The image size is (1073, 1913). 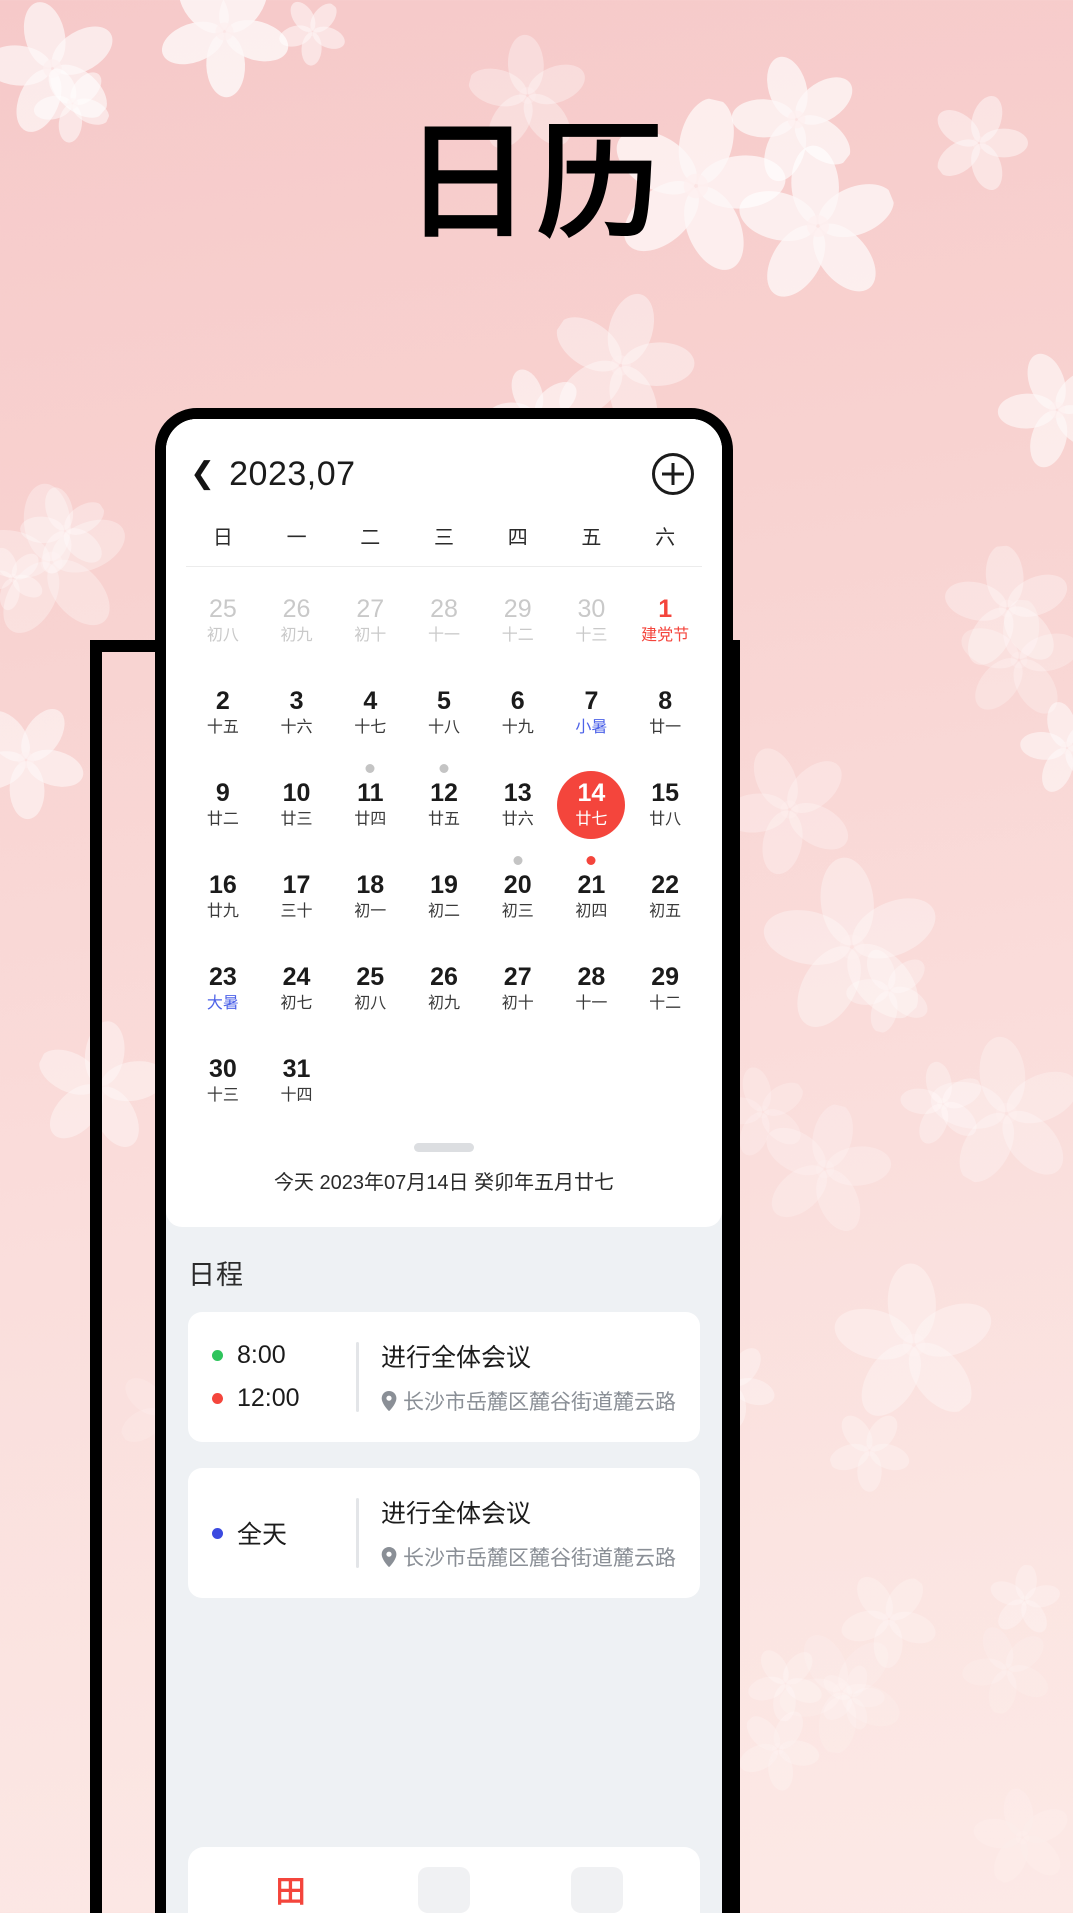 What do you see at coordinates (443, 820) in the screenshot?
I see `day-lunar-label: 廿五` at bounding box center [443, 820].